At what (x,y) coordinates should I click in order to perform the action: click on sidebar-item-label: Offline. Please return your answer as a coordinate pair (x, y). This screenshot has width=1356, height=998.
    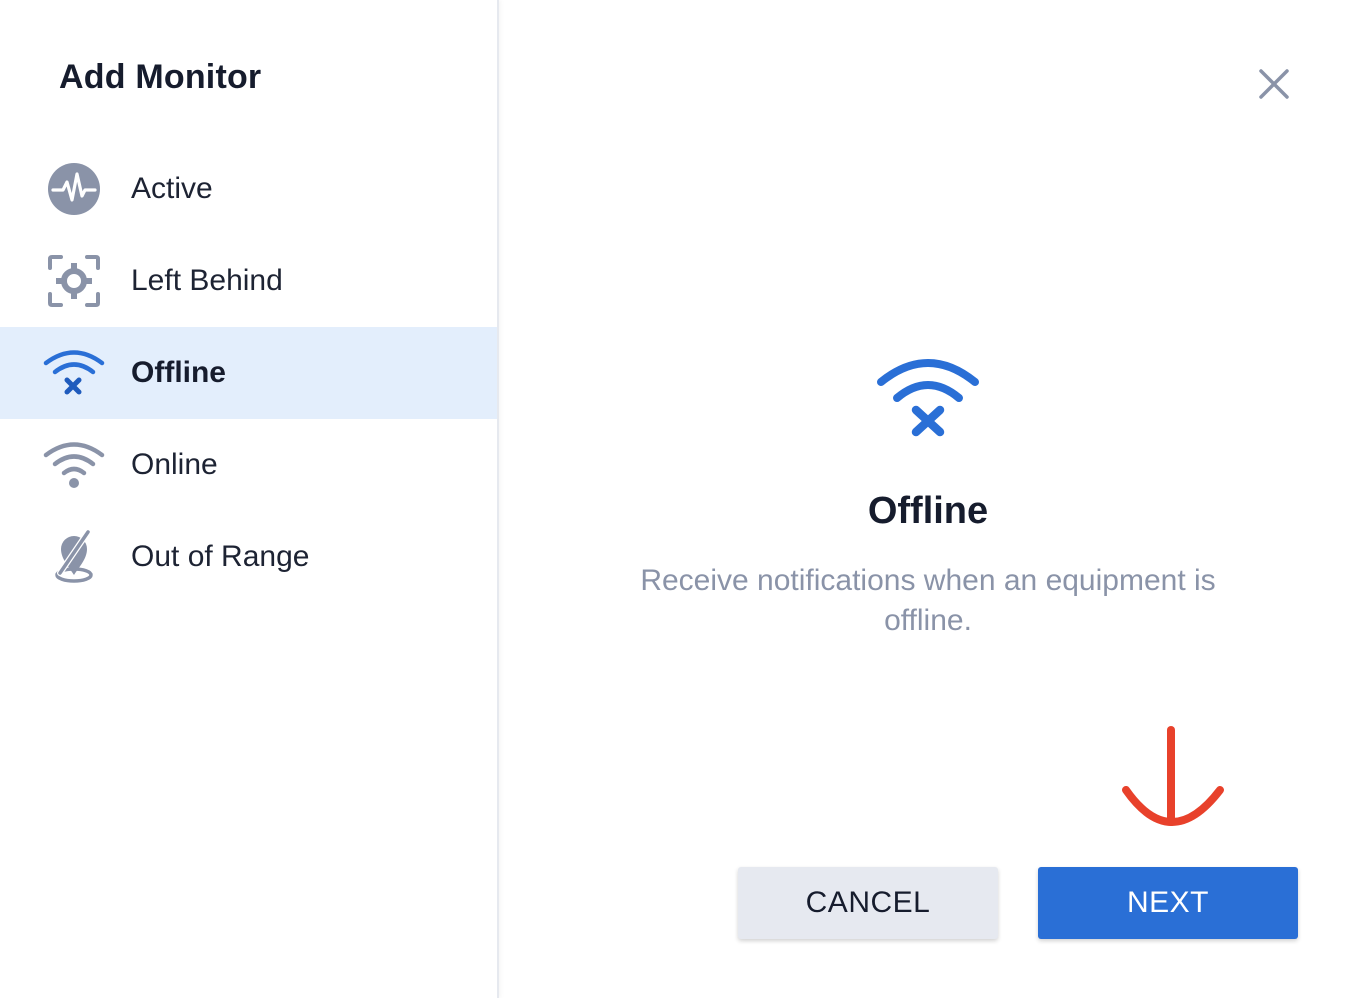
    Looking at the image, I should click on (178, 372).